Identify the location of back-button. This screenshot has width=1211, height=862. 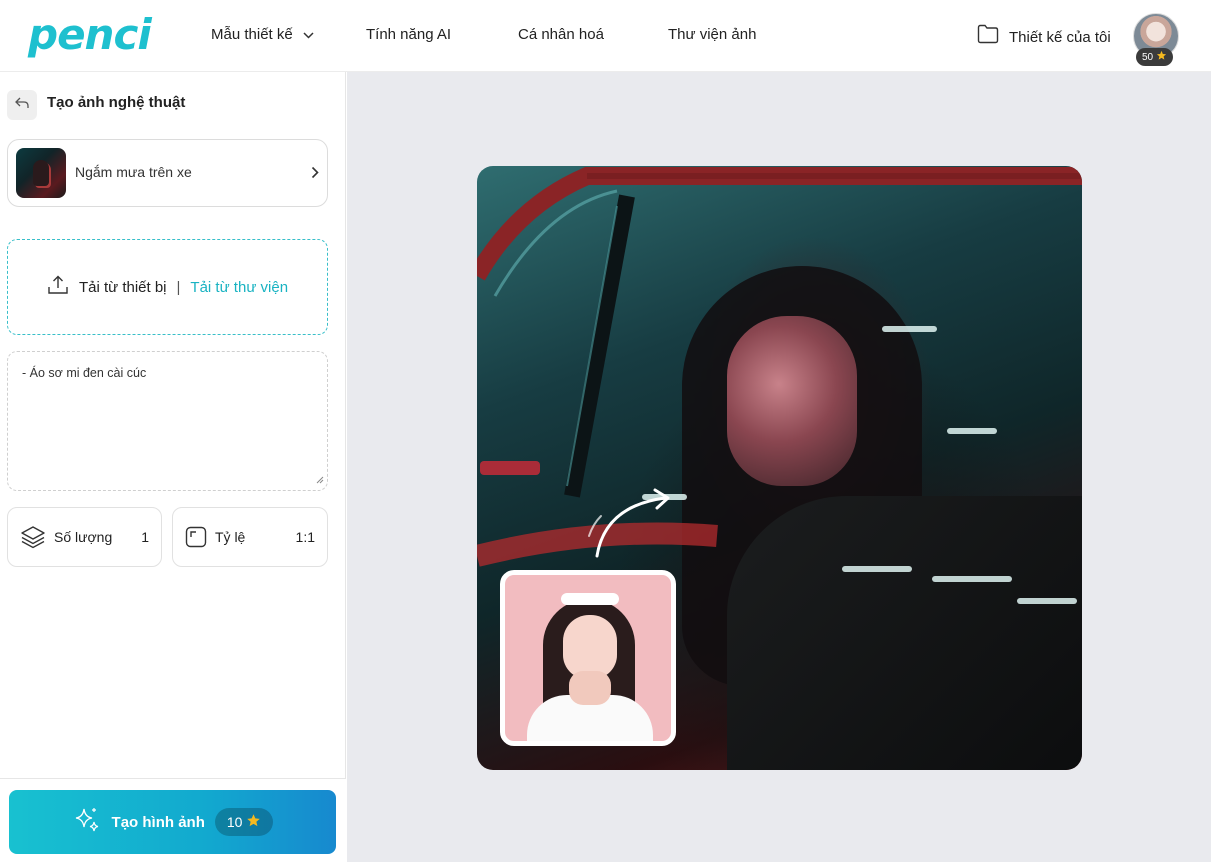
(22, 105).